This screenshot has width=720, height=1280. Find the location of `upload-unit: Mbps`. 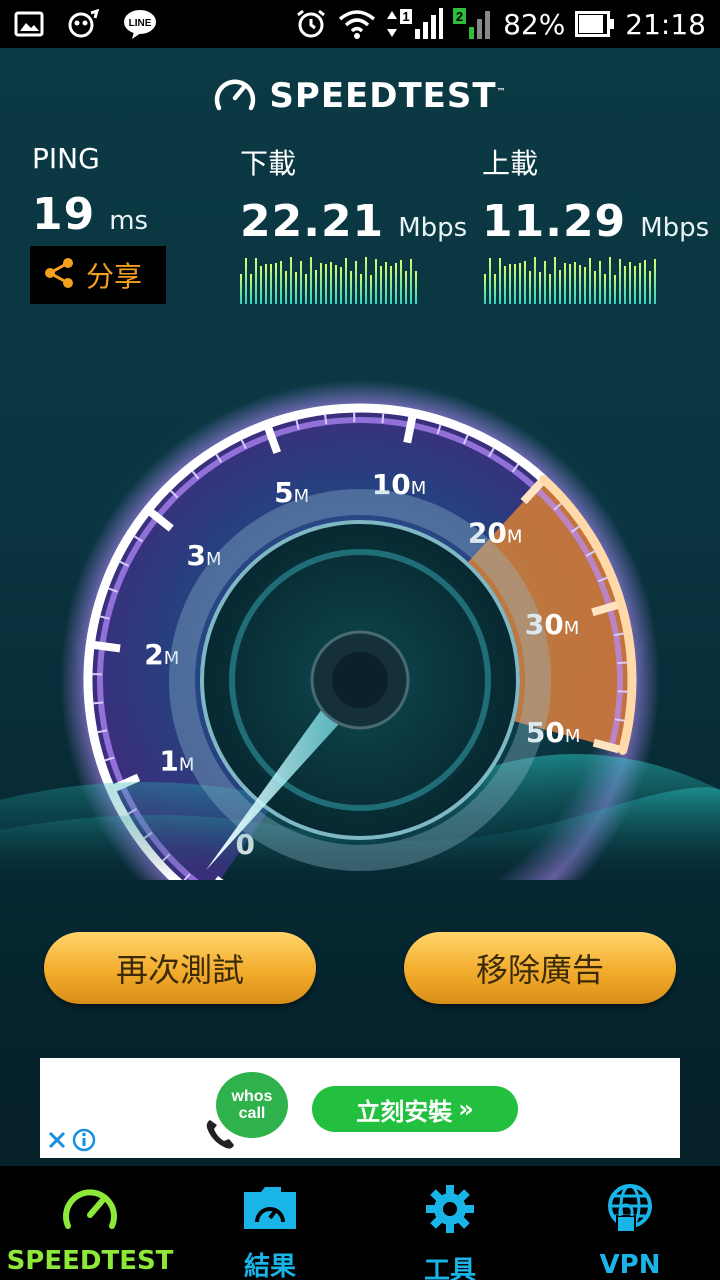

upload-unit: Mbps is located at coordinates (675, 228).